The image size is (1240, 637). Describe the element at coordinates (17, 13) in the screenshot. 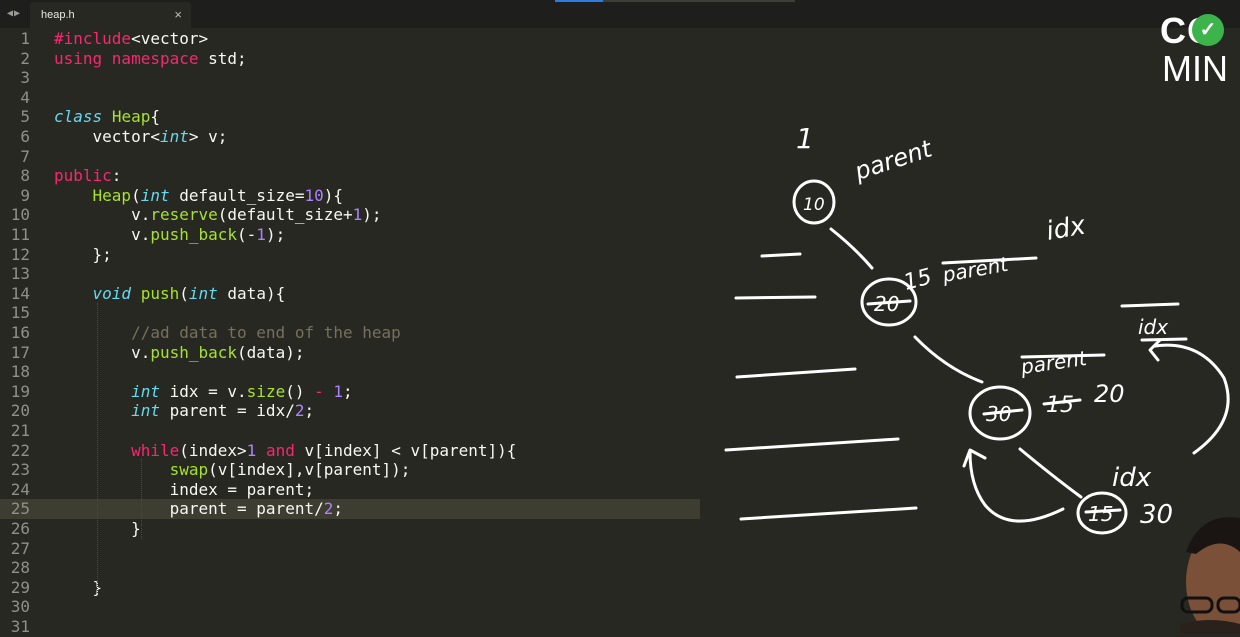

I see `nav-right-icon: ▶` at that location.